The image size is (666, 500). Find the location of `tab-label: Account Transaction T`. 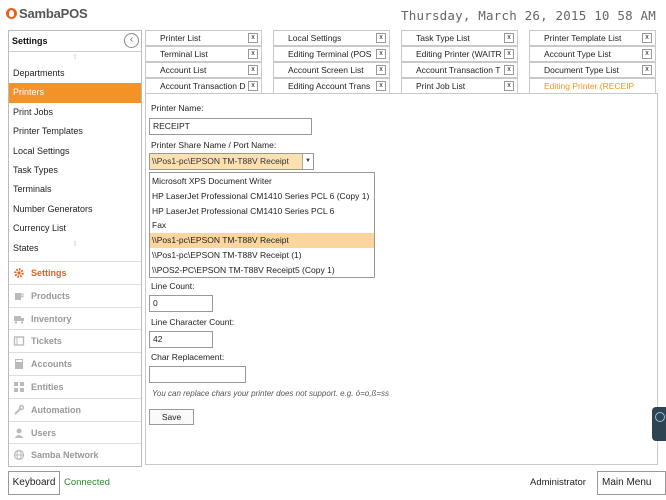

tab-label: Account Transaction T is located at coordinates (458, 70).